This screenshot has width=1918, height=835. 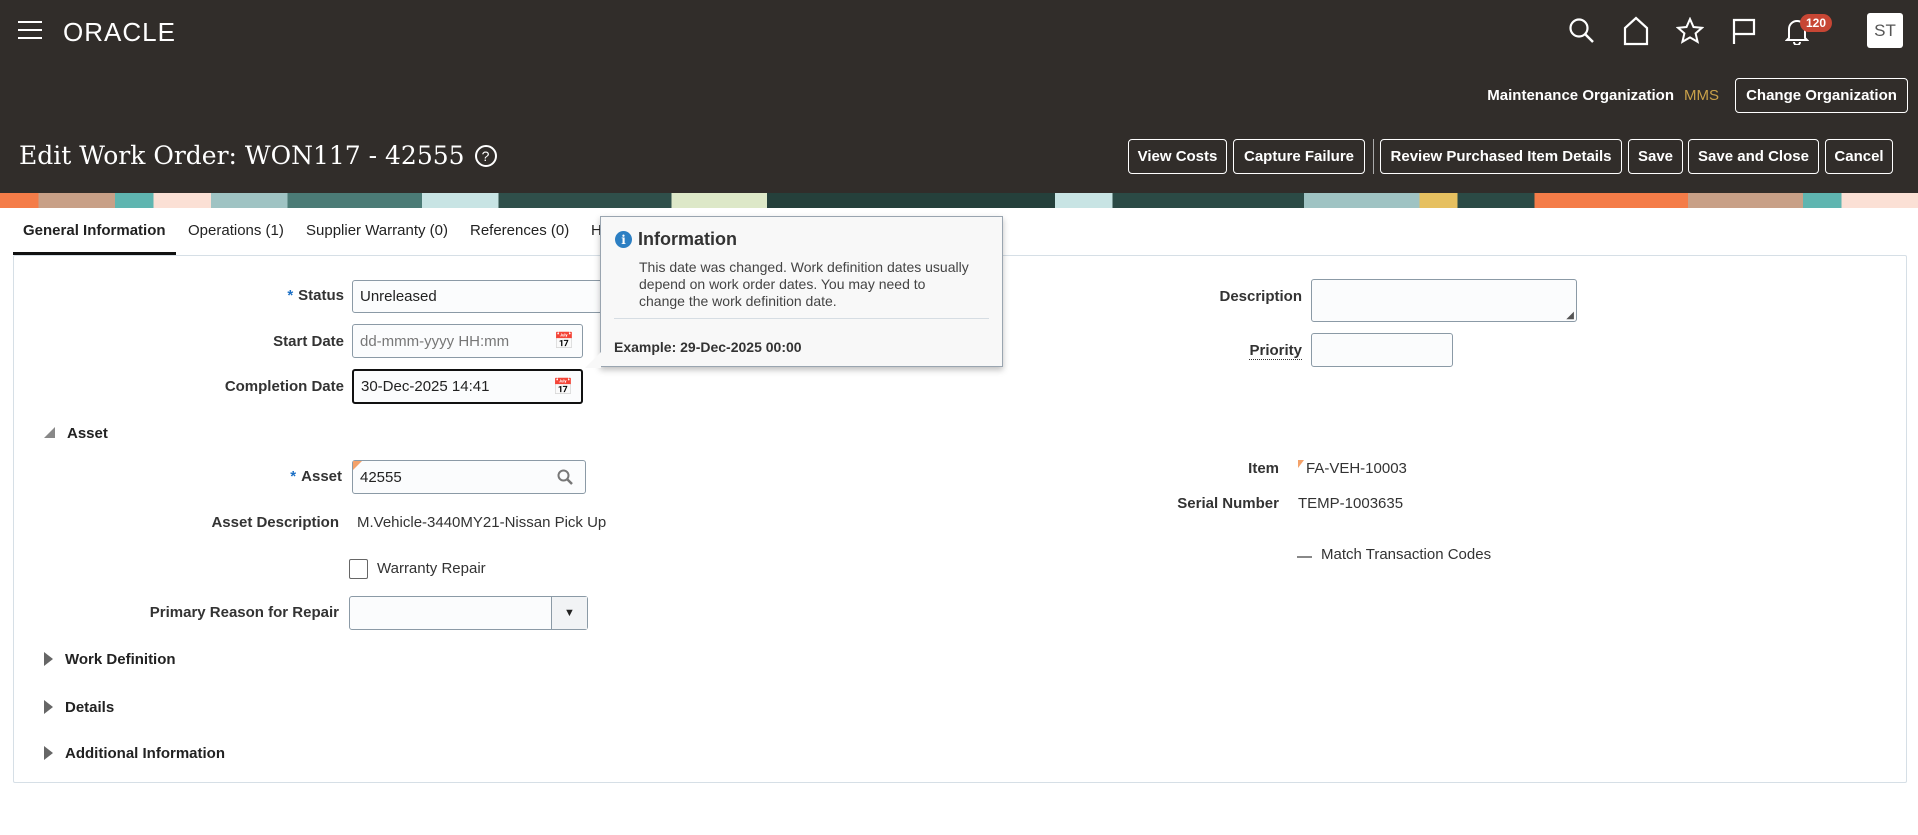 I want to click on user-avatar: ST, so click(x=1885, y=30).